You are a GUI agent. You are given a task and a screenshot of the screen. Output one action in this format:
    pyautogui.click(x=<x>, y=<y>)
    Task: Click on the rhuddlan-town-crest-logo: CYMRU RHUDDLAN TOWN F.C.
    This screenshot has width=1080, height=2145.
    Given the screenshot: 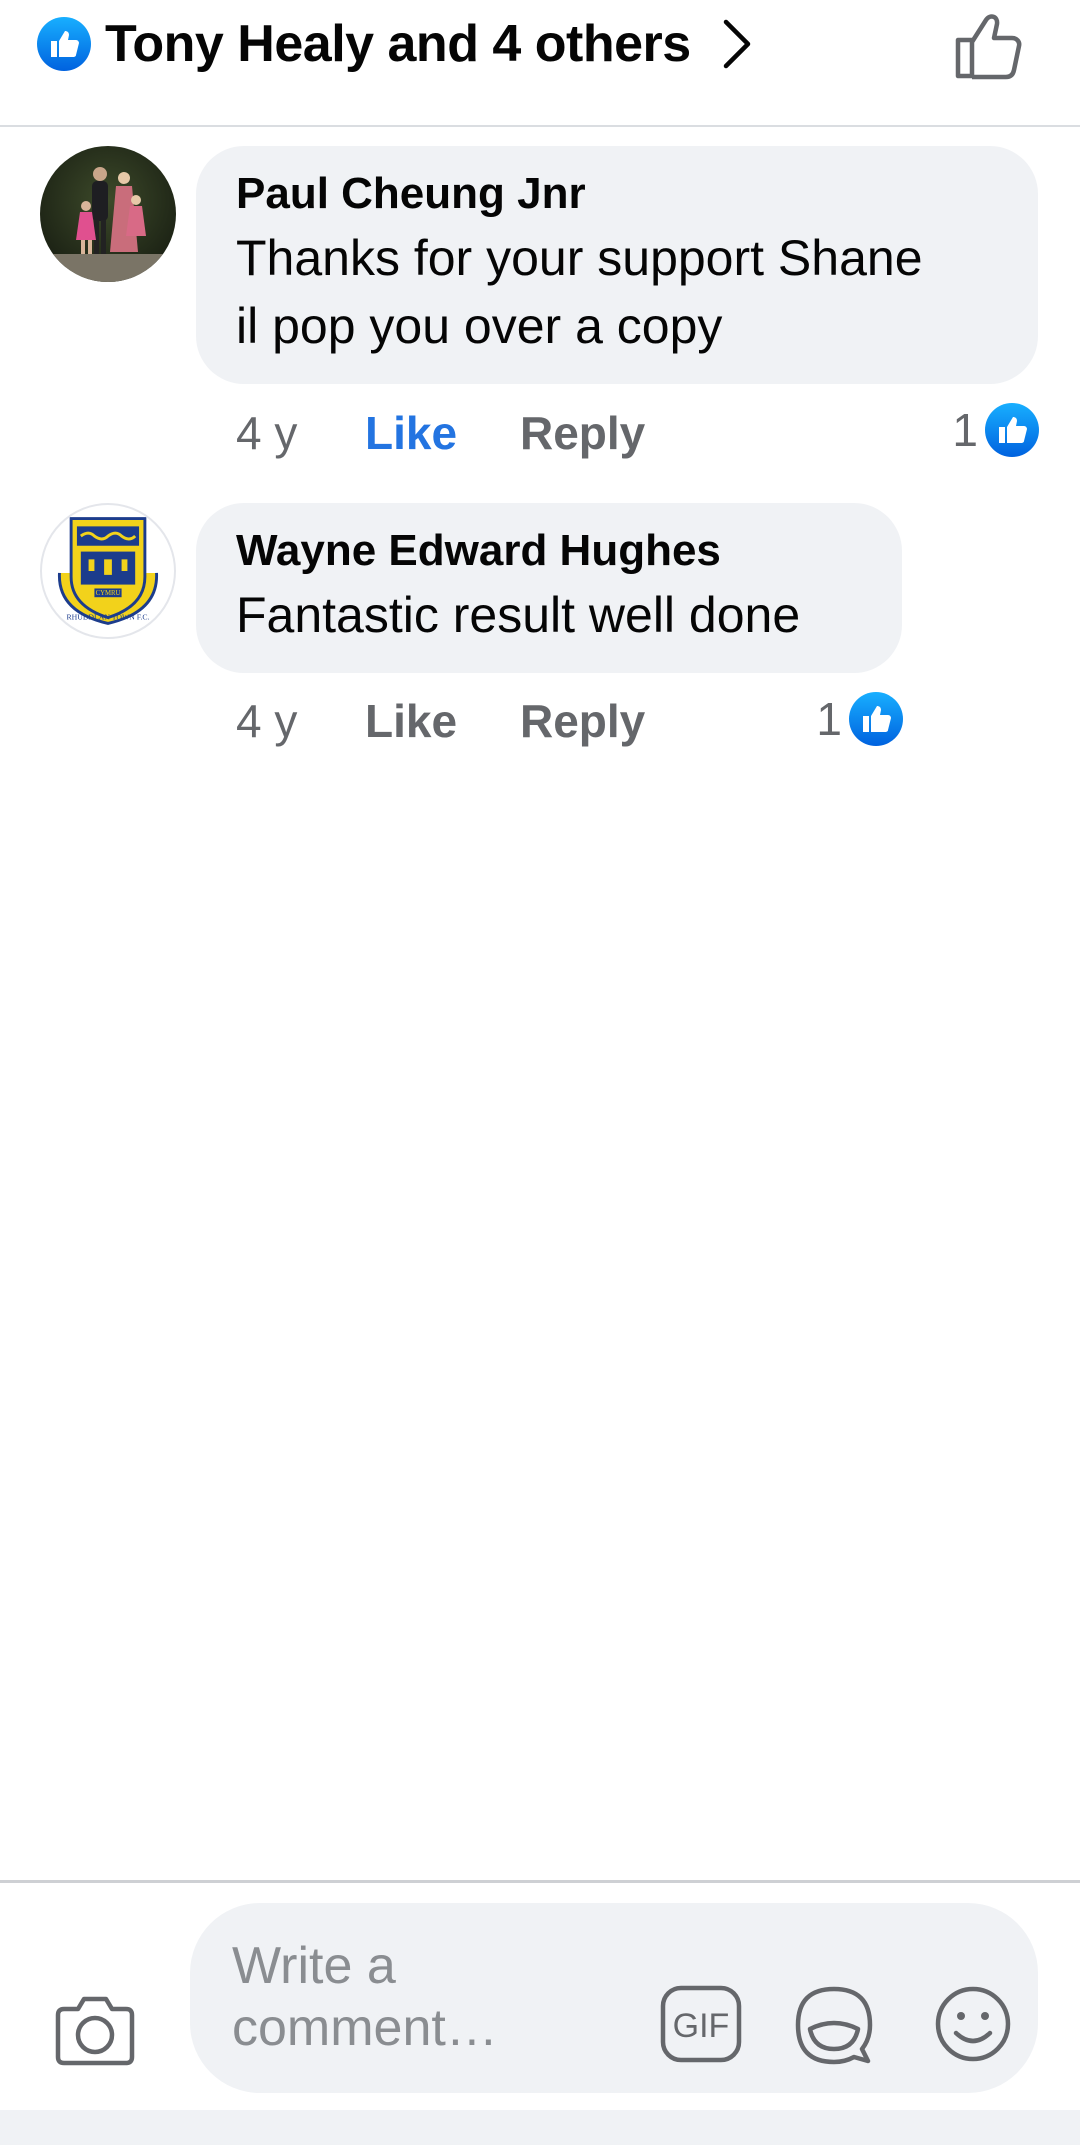 What is the action you would take?
    pyautogui.click(x=108, y=571)
    